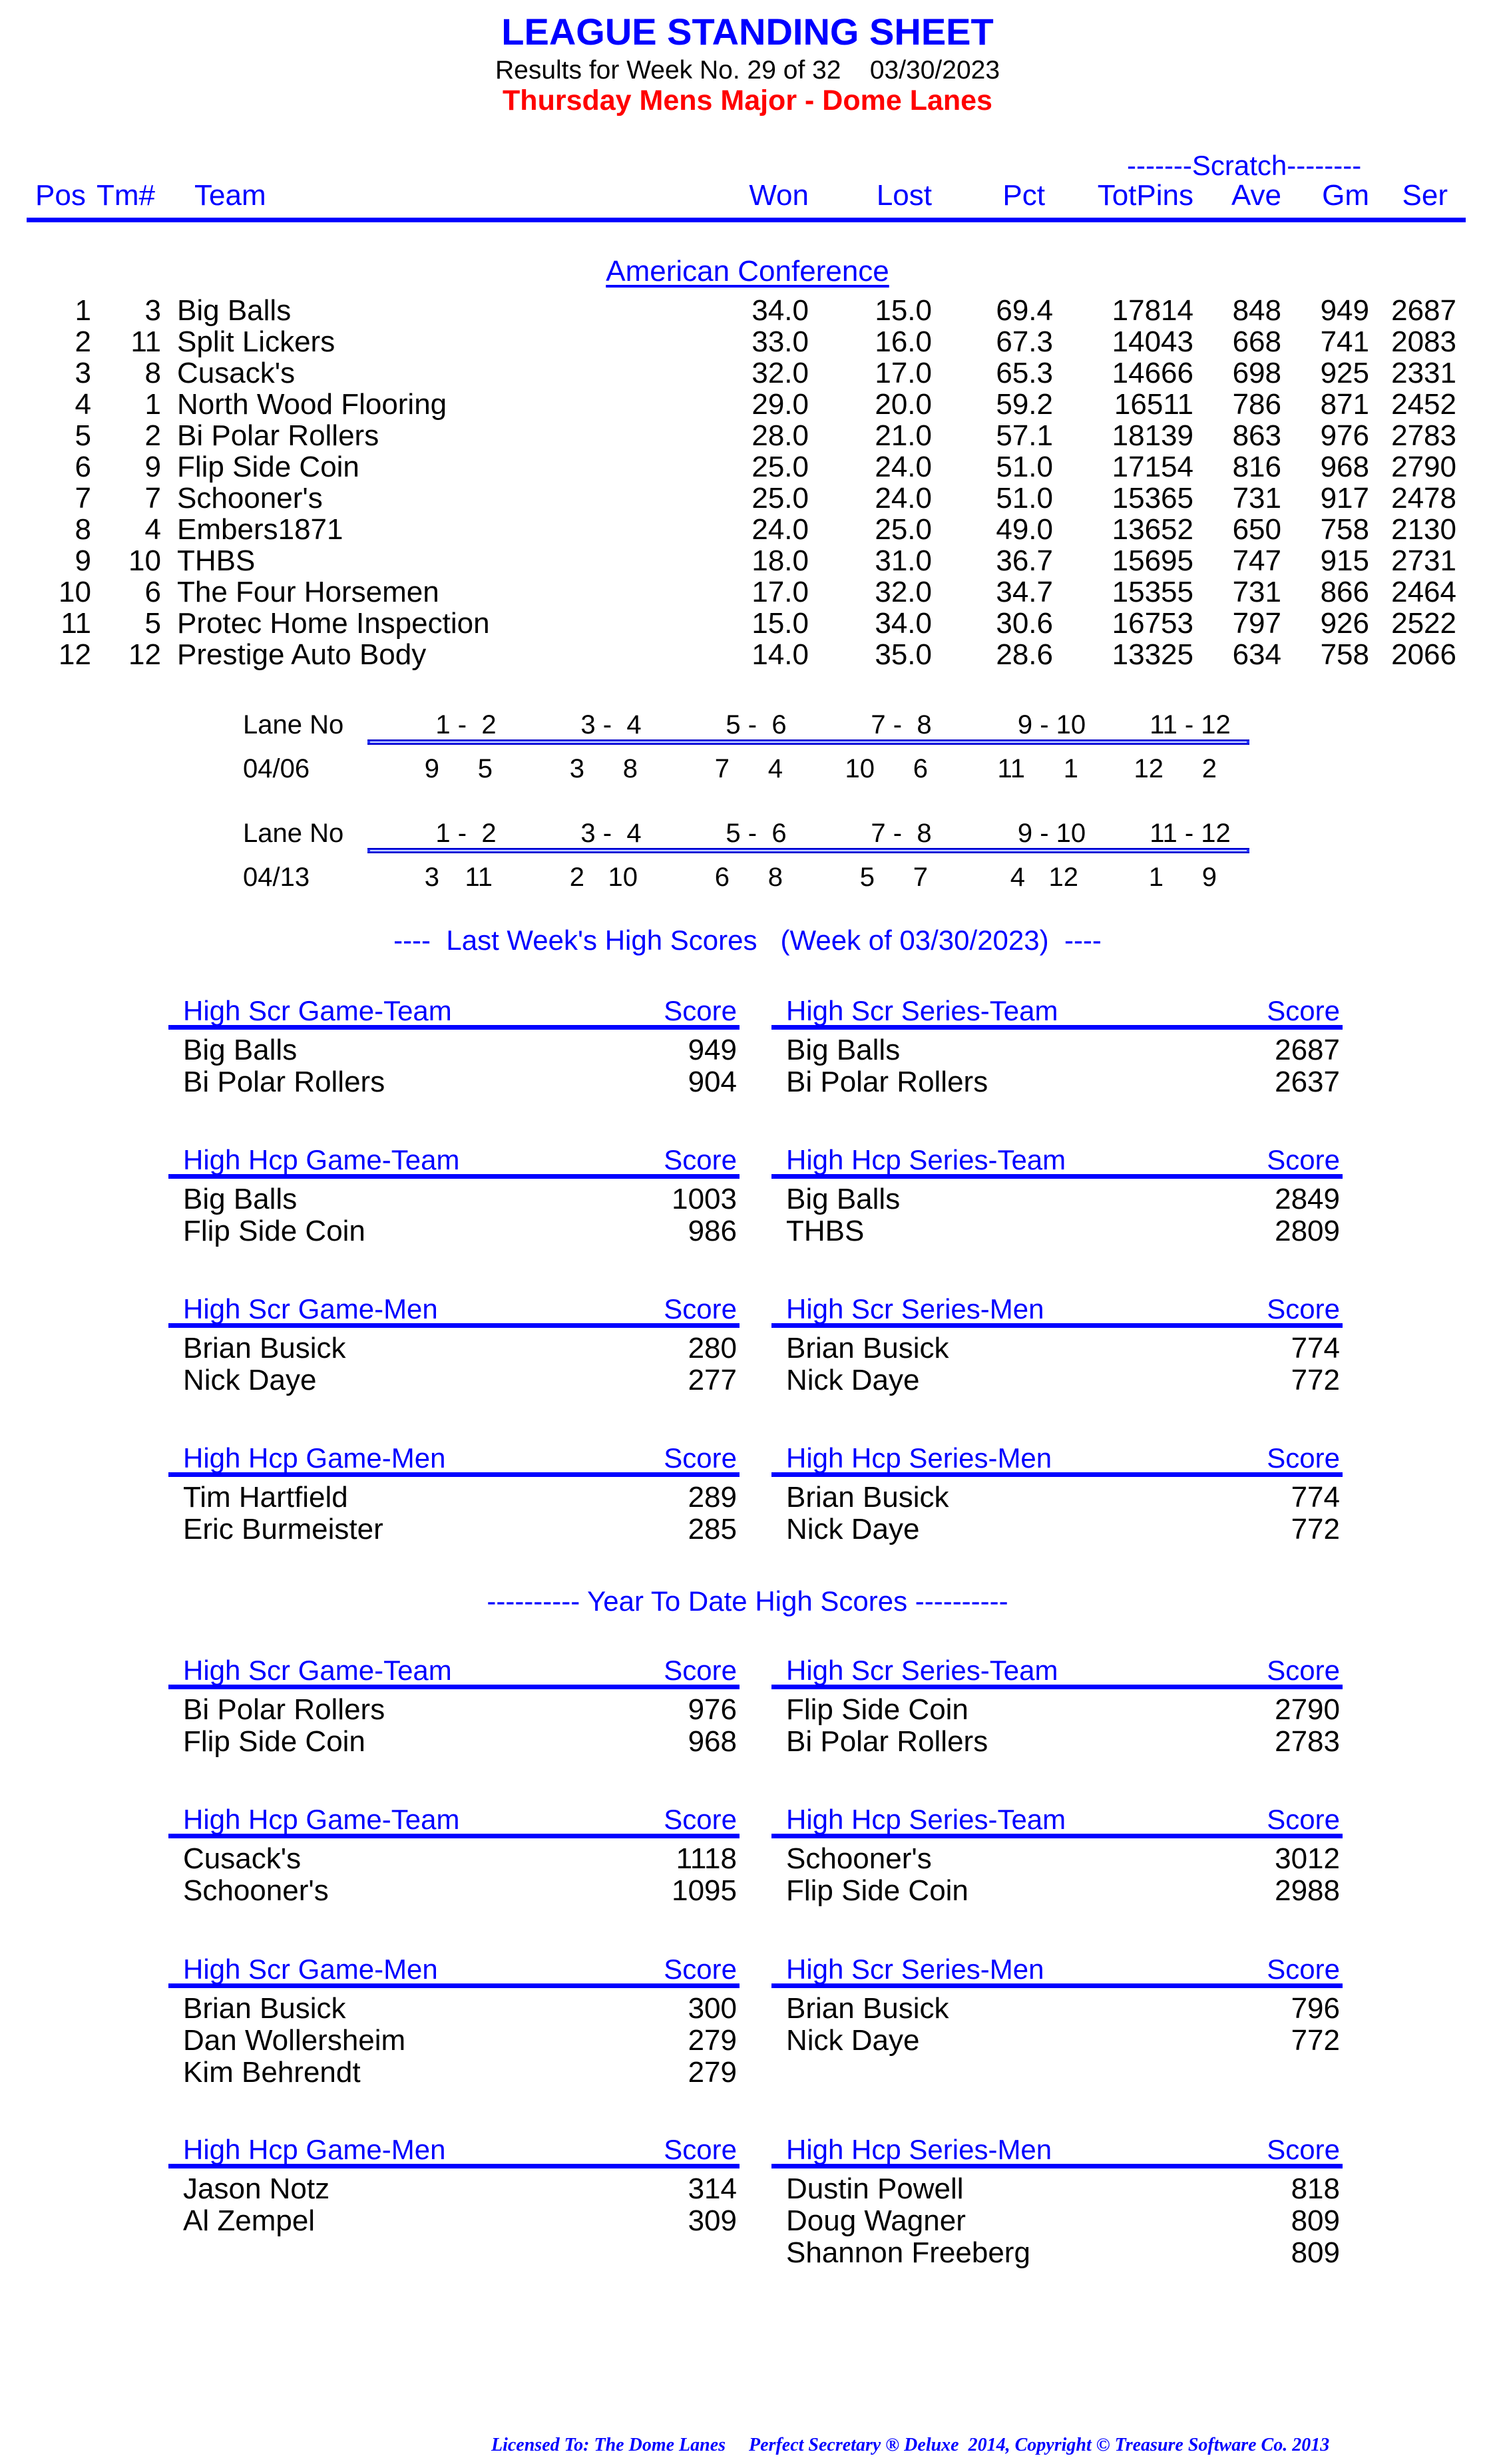  Describe the element at coordinates (1024, 373) in the screenshot. I see `cell-pct: 65.3` at that location.